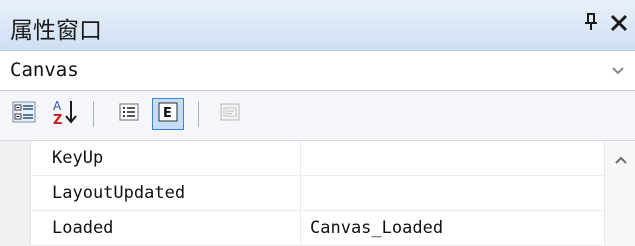 The image size is (635, 246). I want to click on property-row-loaded: Loaded Canvas_Loaded, so click(316, 228).